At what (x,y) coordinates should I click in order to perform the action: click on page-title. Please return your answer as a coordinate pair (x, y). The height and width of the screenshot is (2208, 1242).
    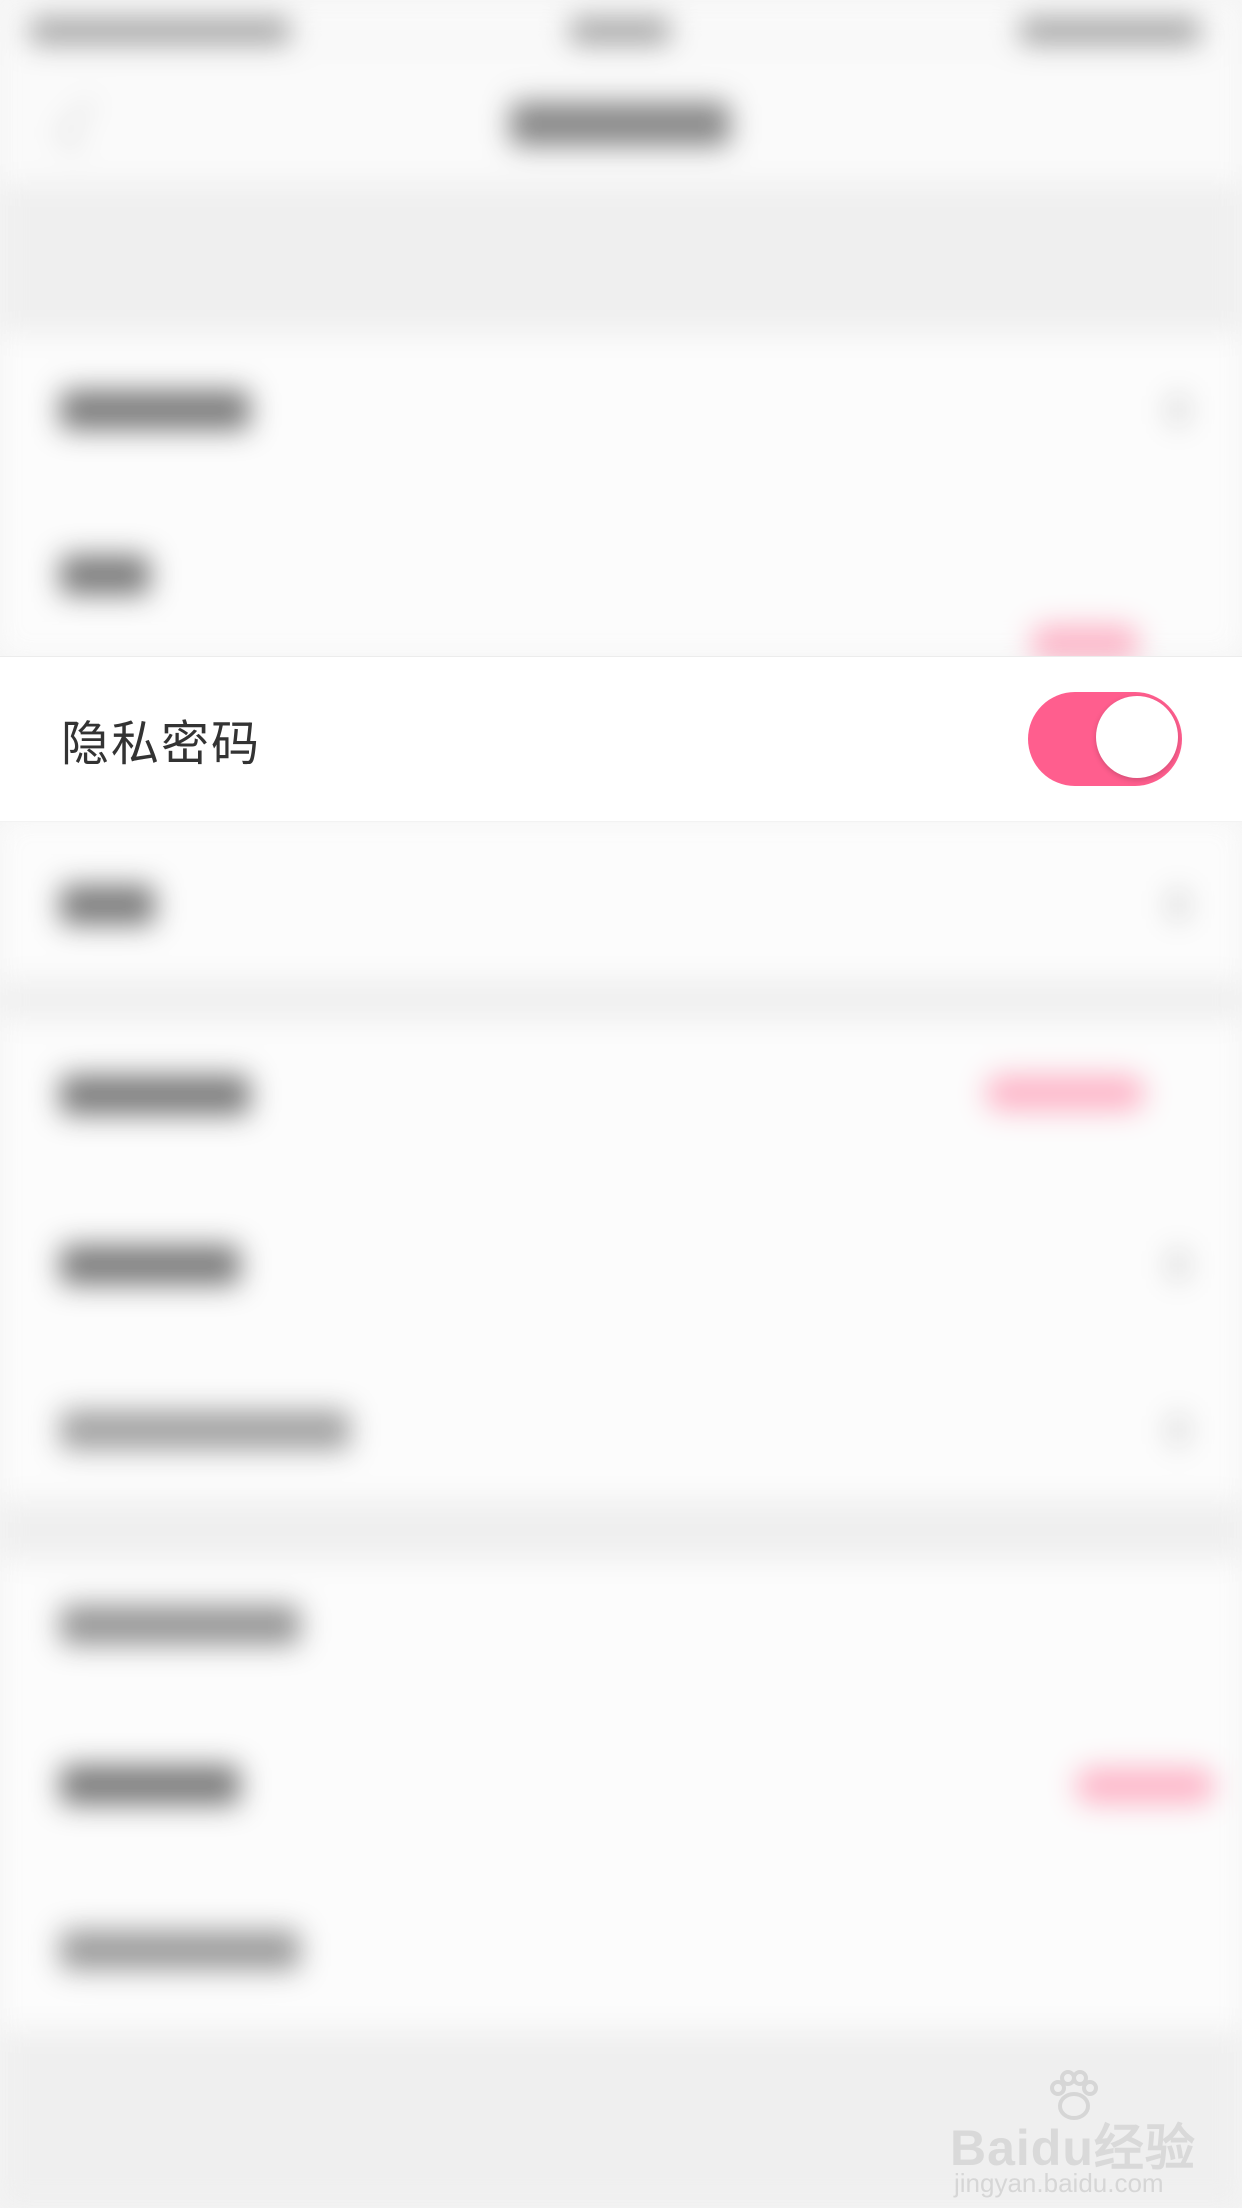
    Looking at the image, I should click on (620, 124).